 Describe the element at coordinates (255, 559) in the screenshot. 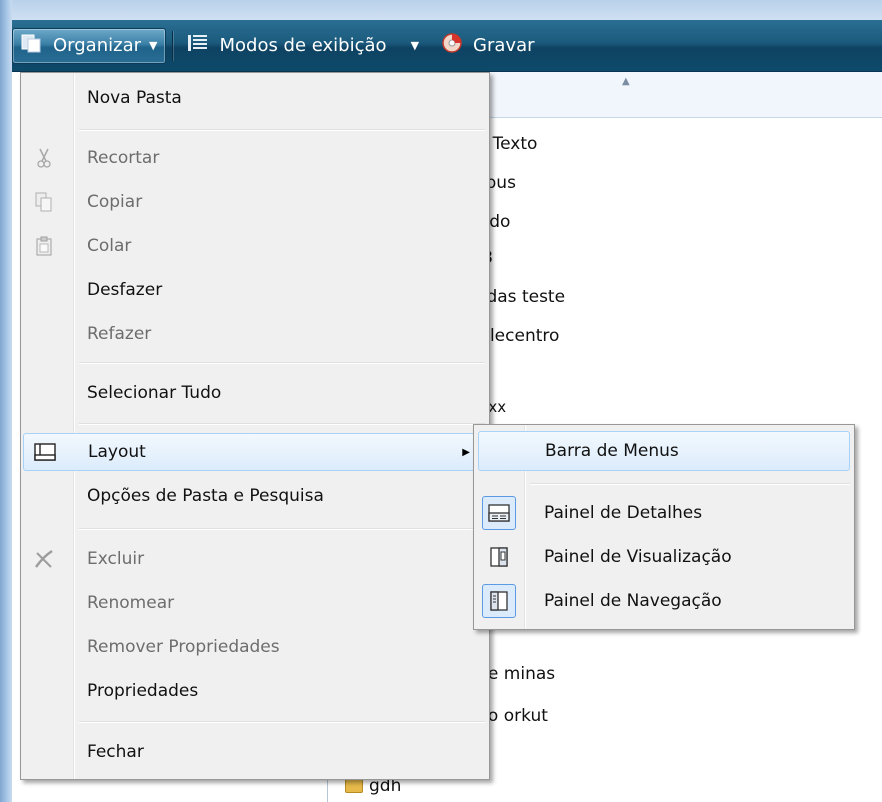

I see `menu-item-delete: Excluir` at that location.